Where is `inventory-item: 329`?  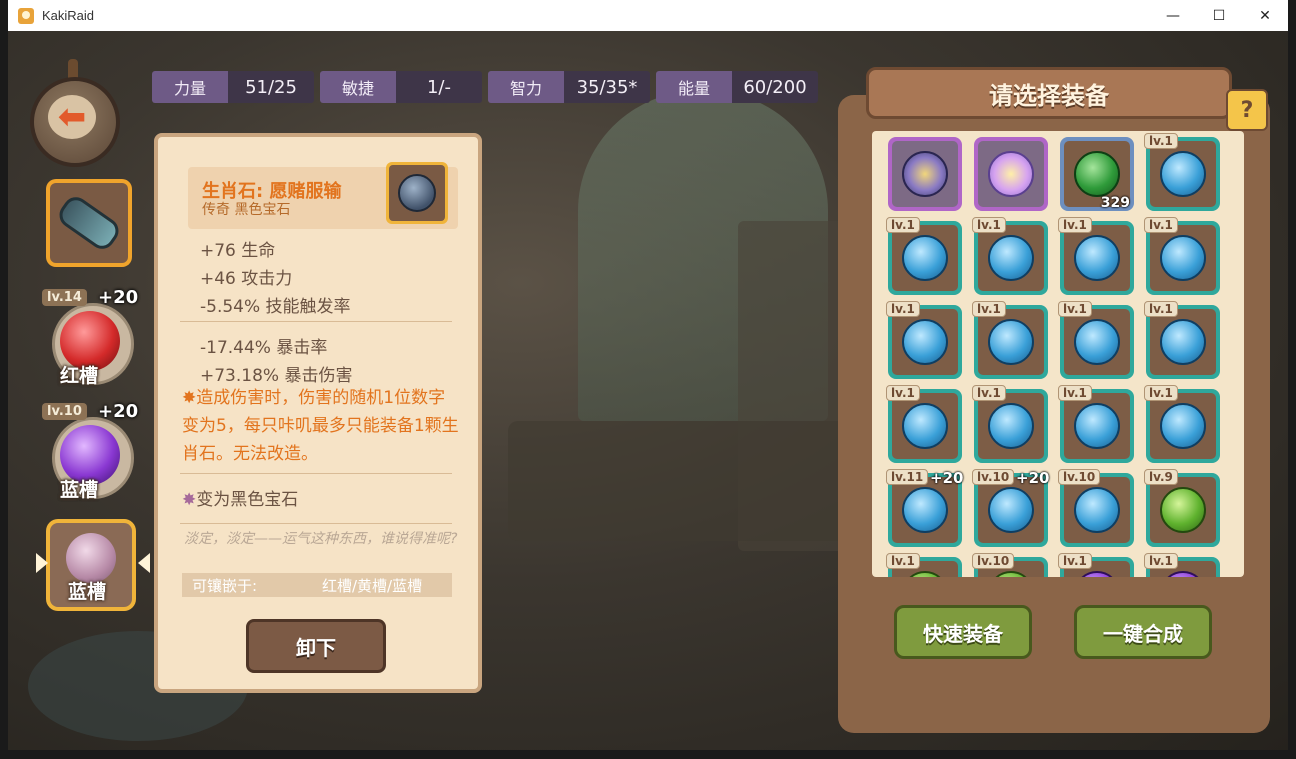 inventory-item: 329 is located at coordinates (1097, 174).